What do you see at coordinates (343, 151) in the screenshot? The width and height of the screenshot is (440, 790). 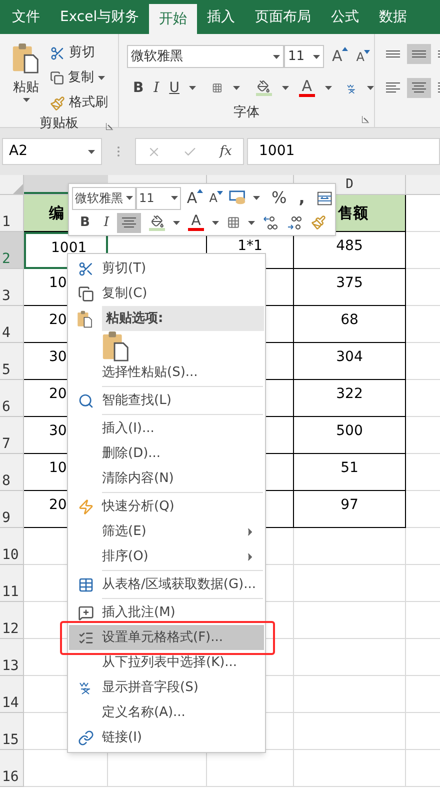 I see `formula-input: 1001` at bounding box center [343, 151].